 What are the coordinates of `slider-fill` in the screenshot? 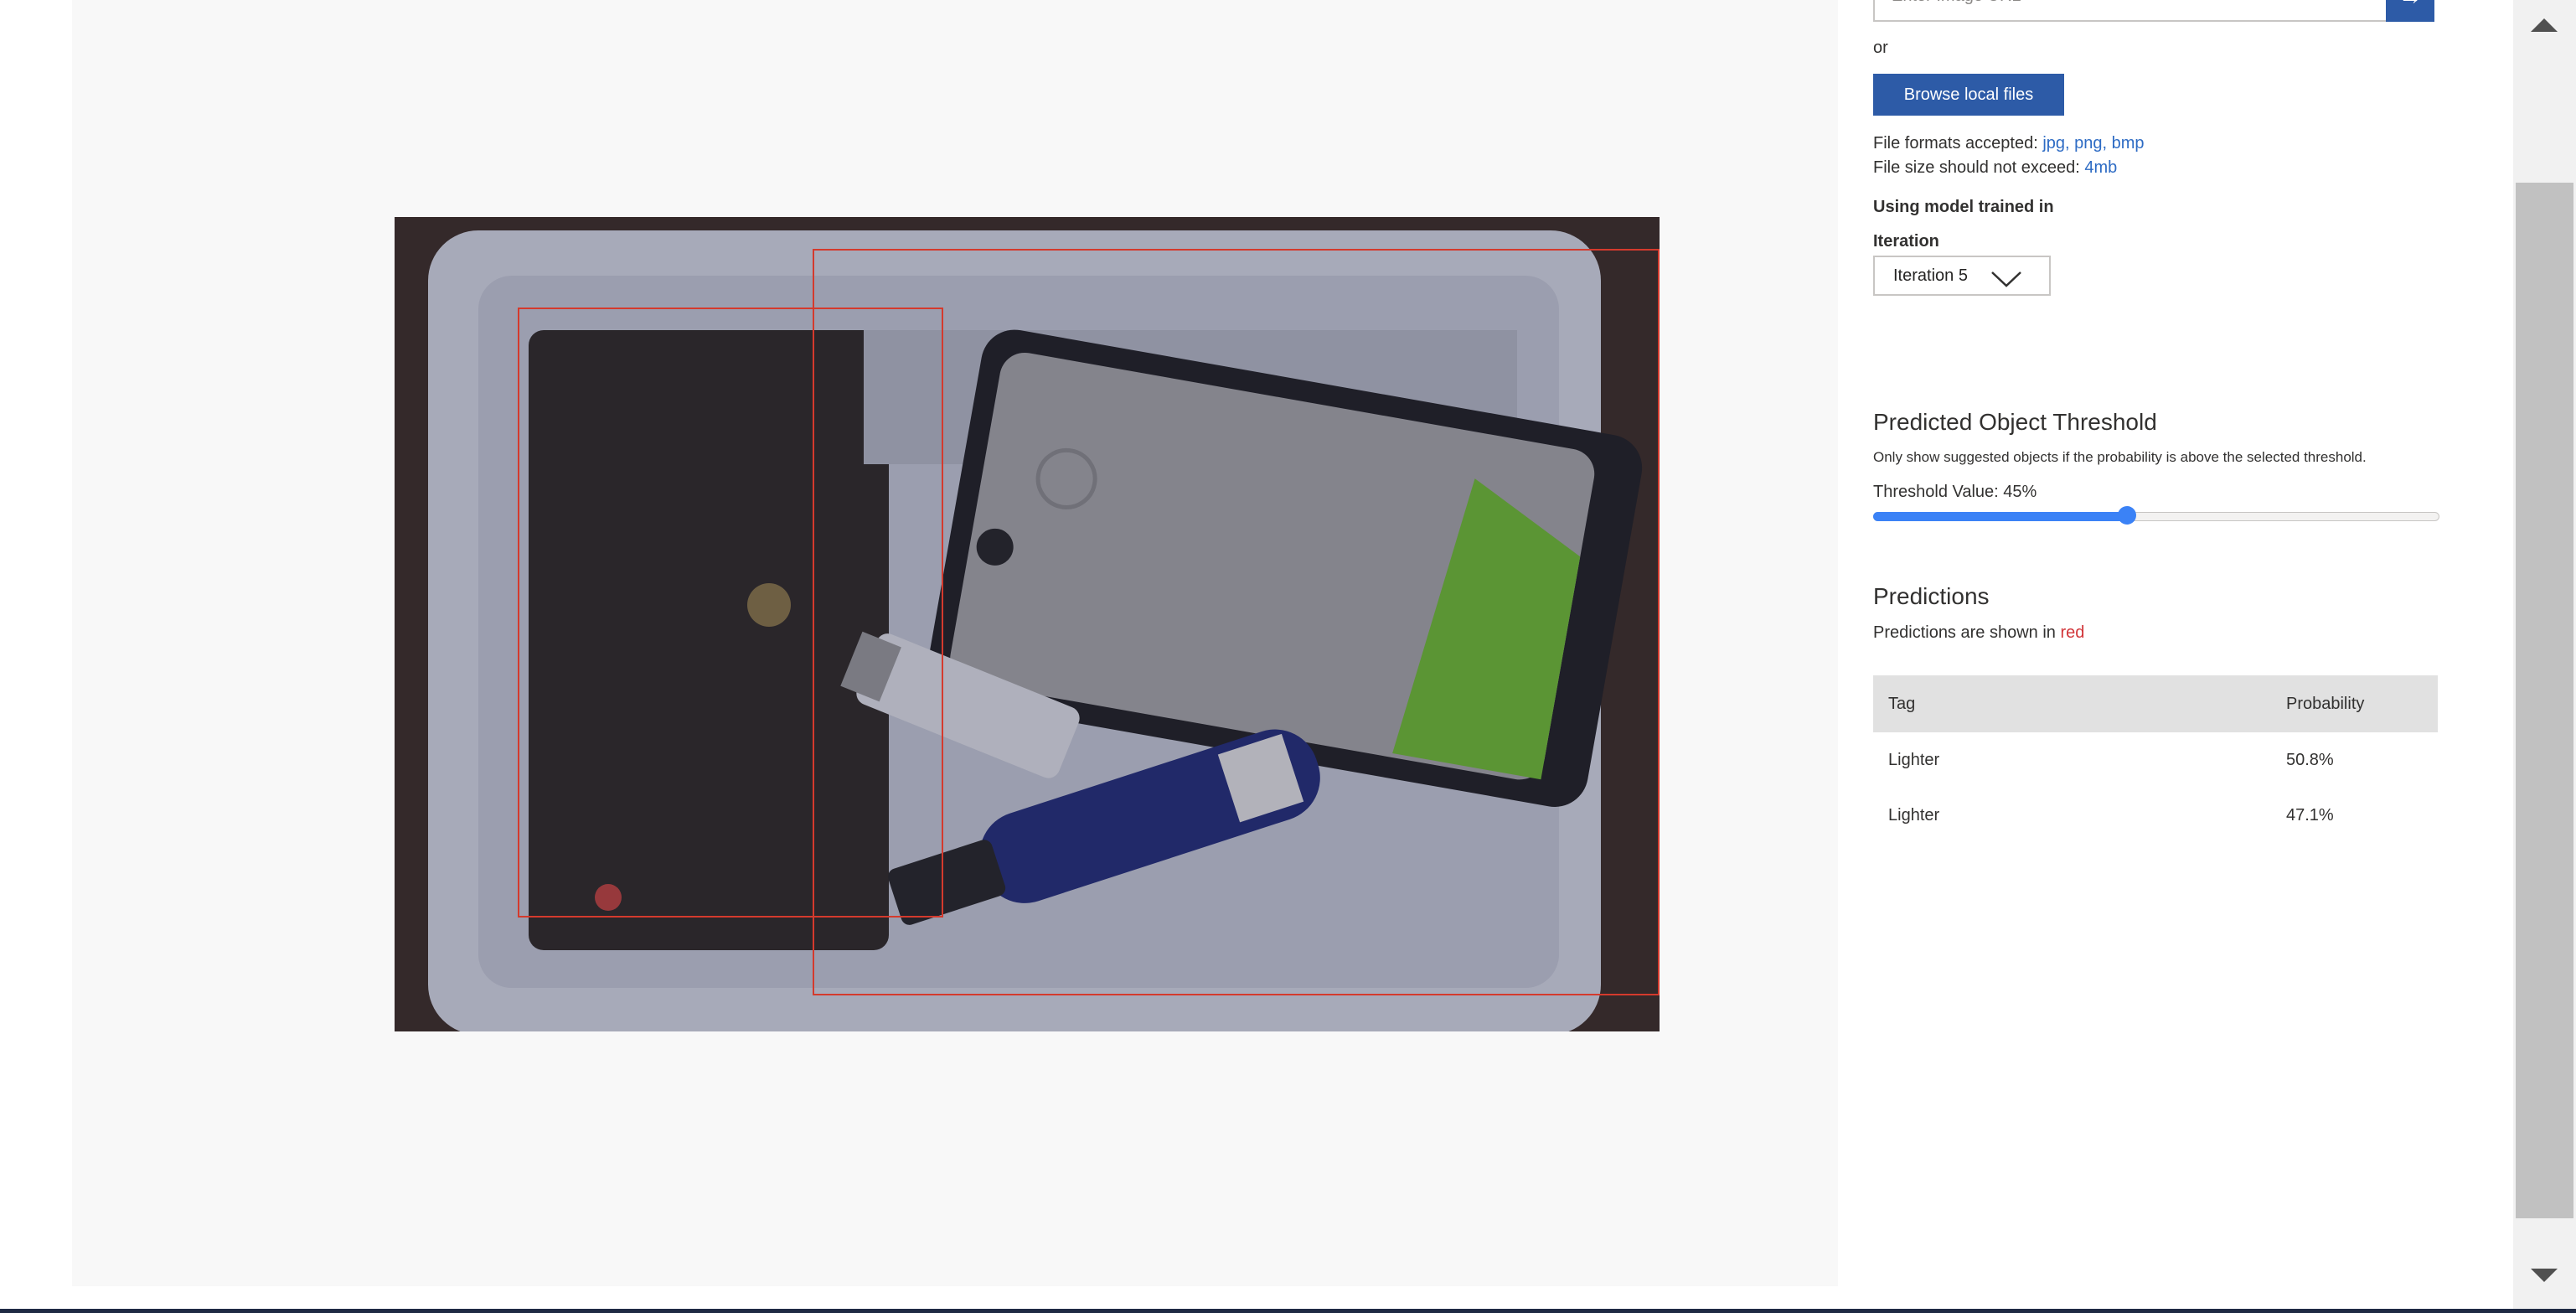 It's located at (2000, 516).